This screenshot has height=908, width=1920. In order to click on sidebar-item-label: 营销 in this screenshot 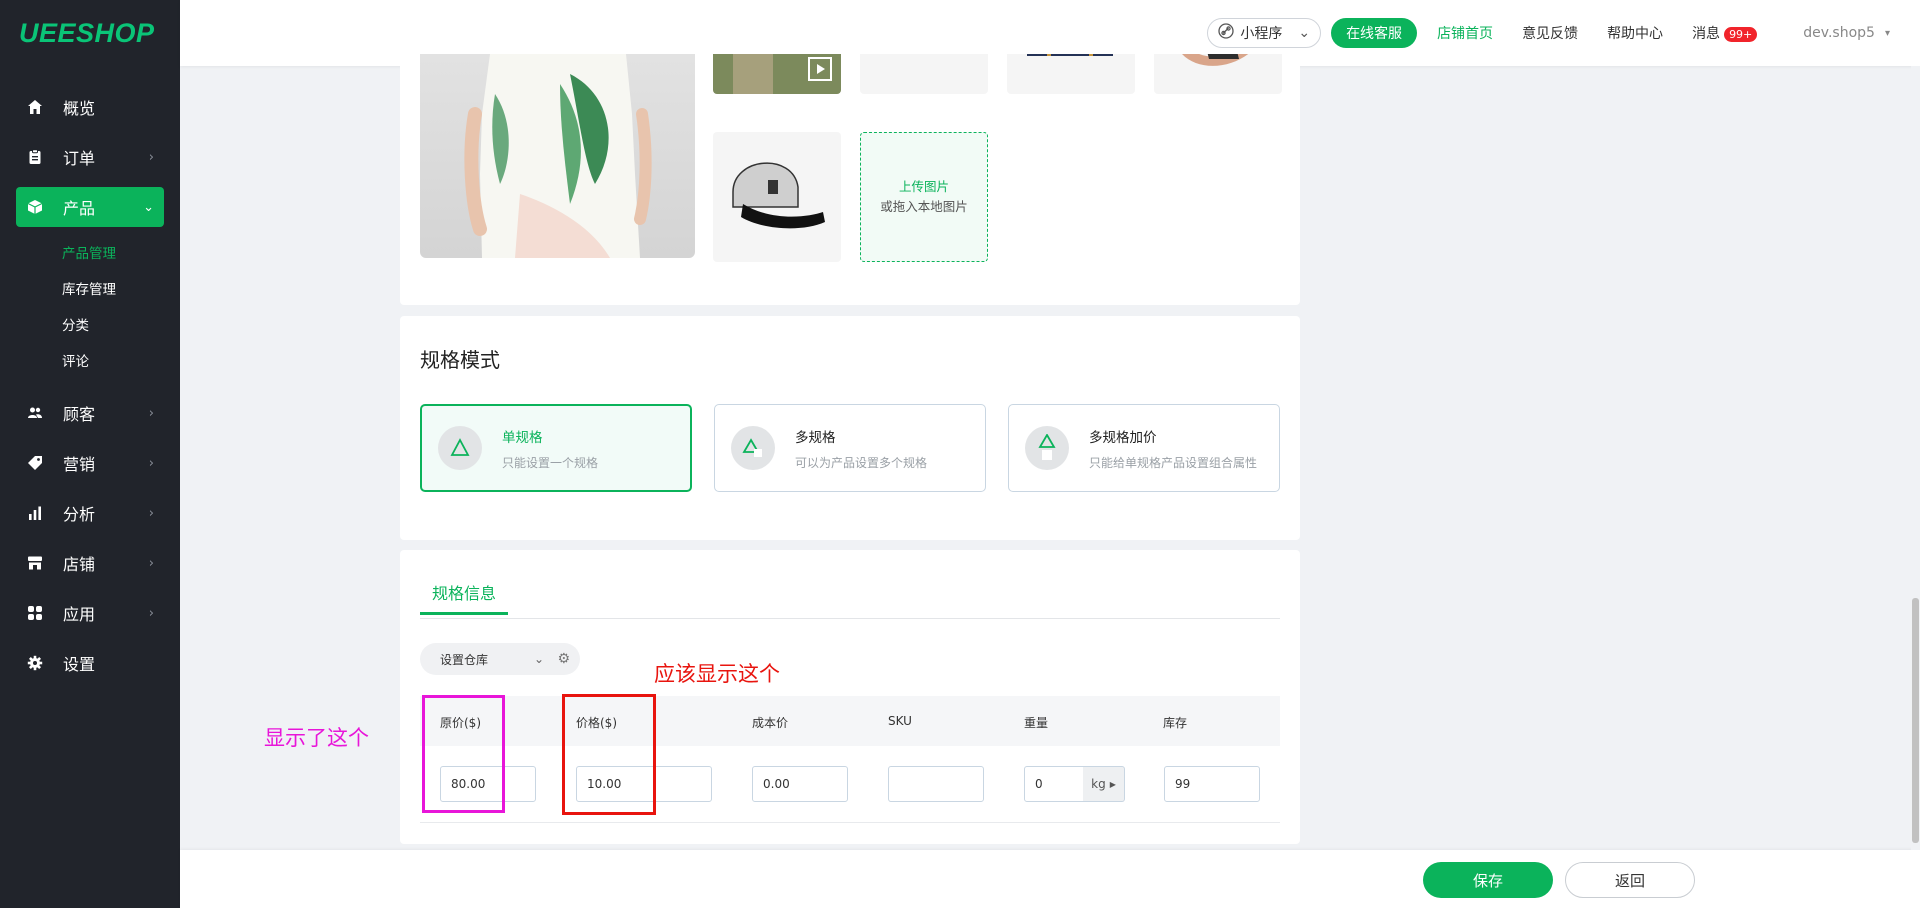, I will do `click(79, 464)`.